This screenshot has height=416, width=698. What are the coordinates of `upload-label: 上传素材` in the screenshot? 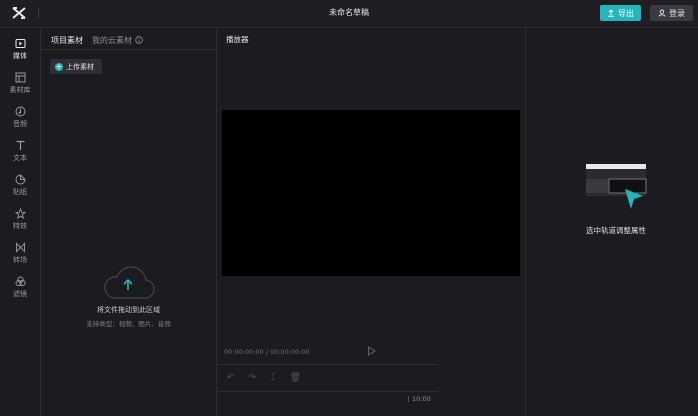 It's located at (80, 66).